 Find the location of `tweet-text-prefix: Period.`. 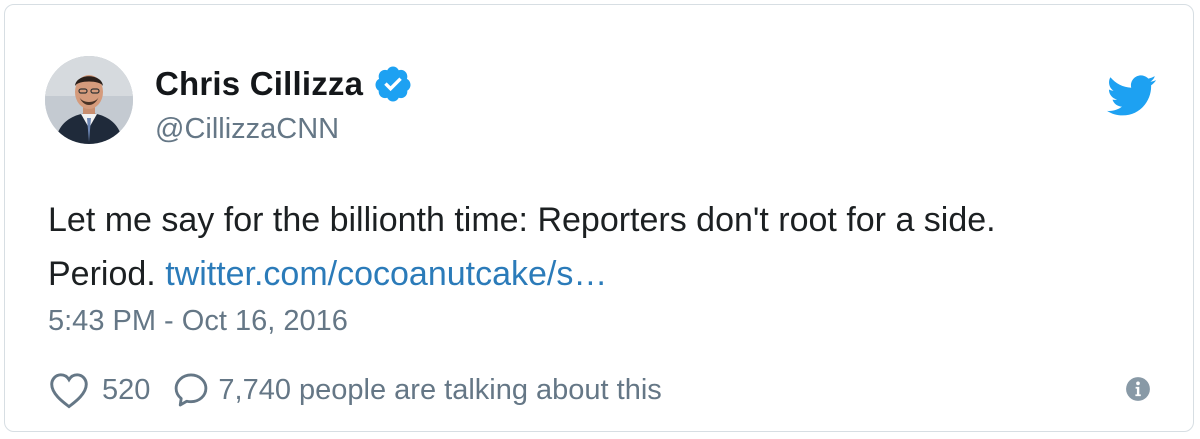

tweet-text-prefix: Period. is located at coordinates (102, 274).